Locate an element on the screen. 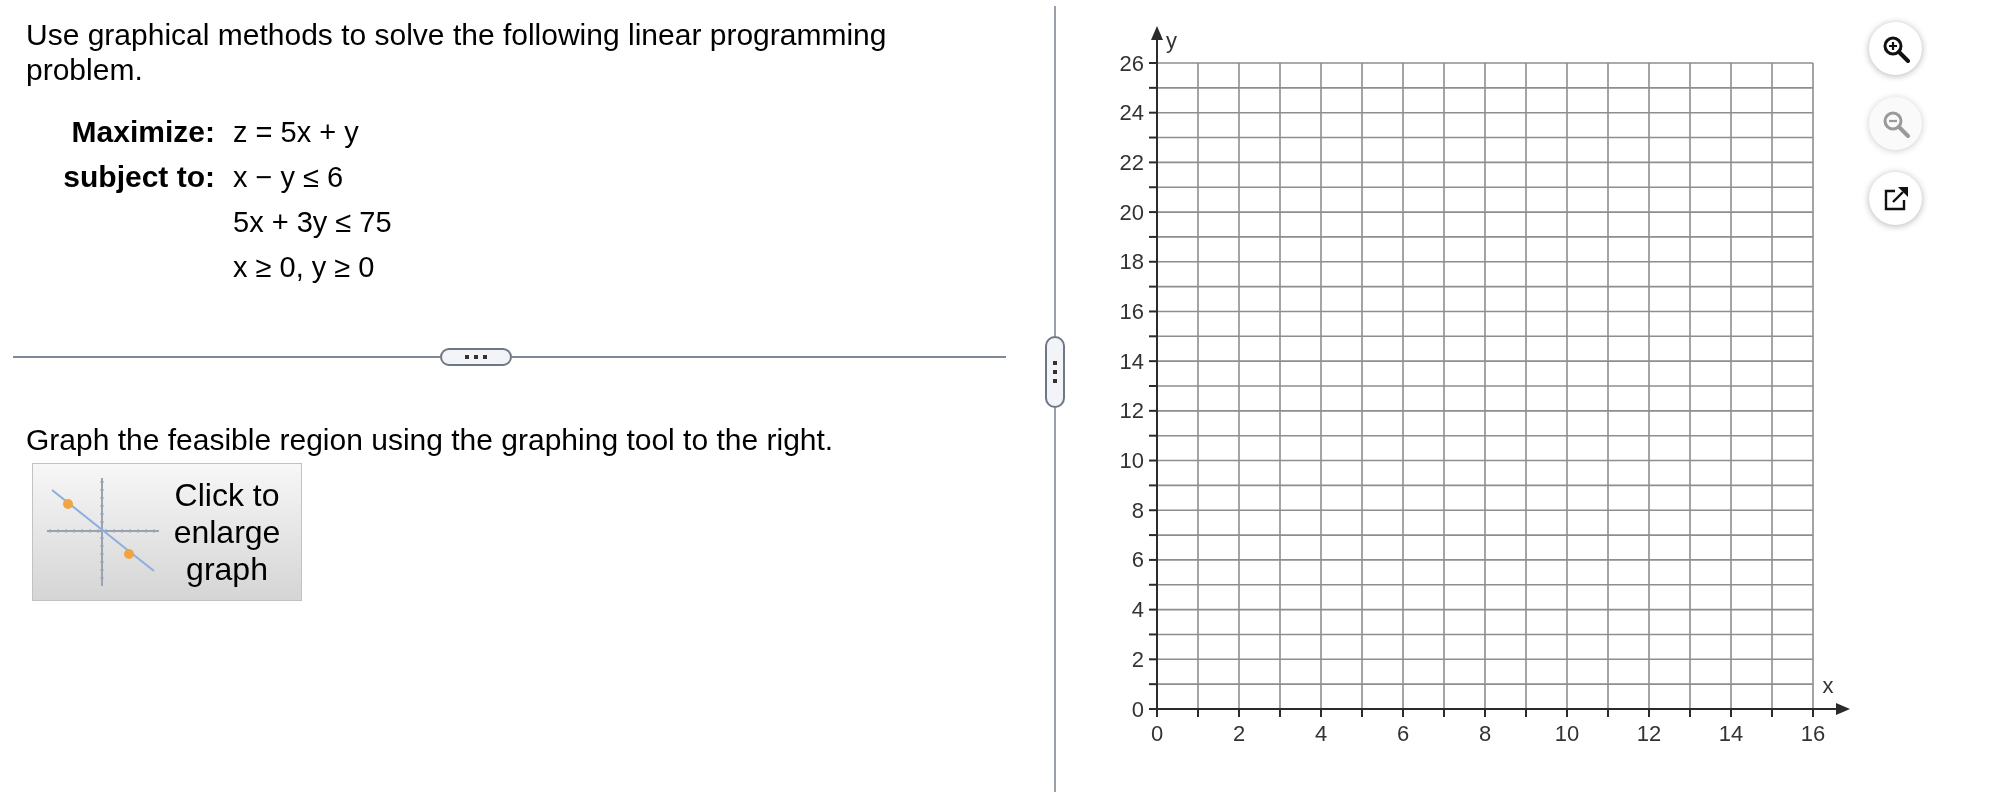  math-expression: z = 5x + y is located at coordinates (296, 131).